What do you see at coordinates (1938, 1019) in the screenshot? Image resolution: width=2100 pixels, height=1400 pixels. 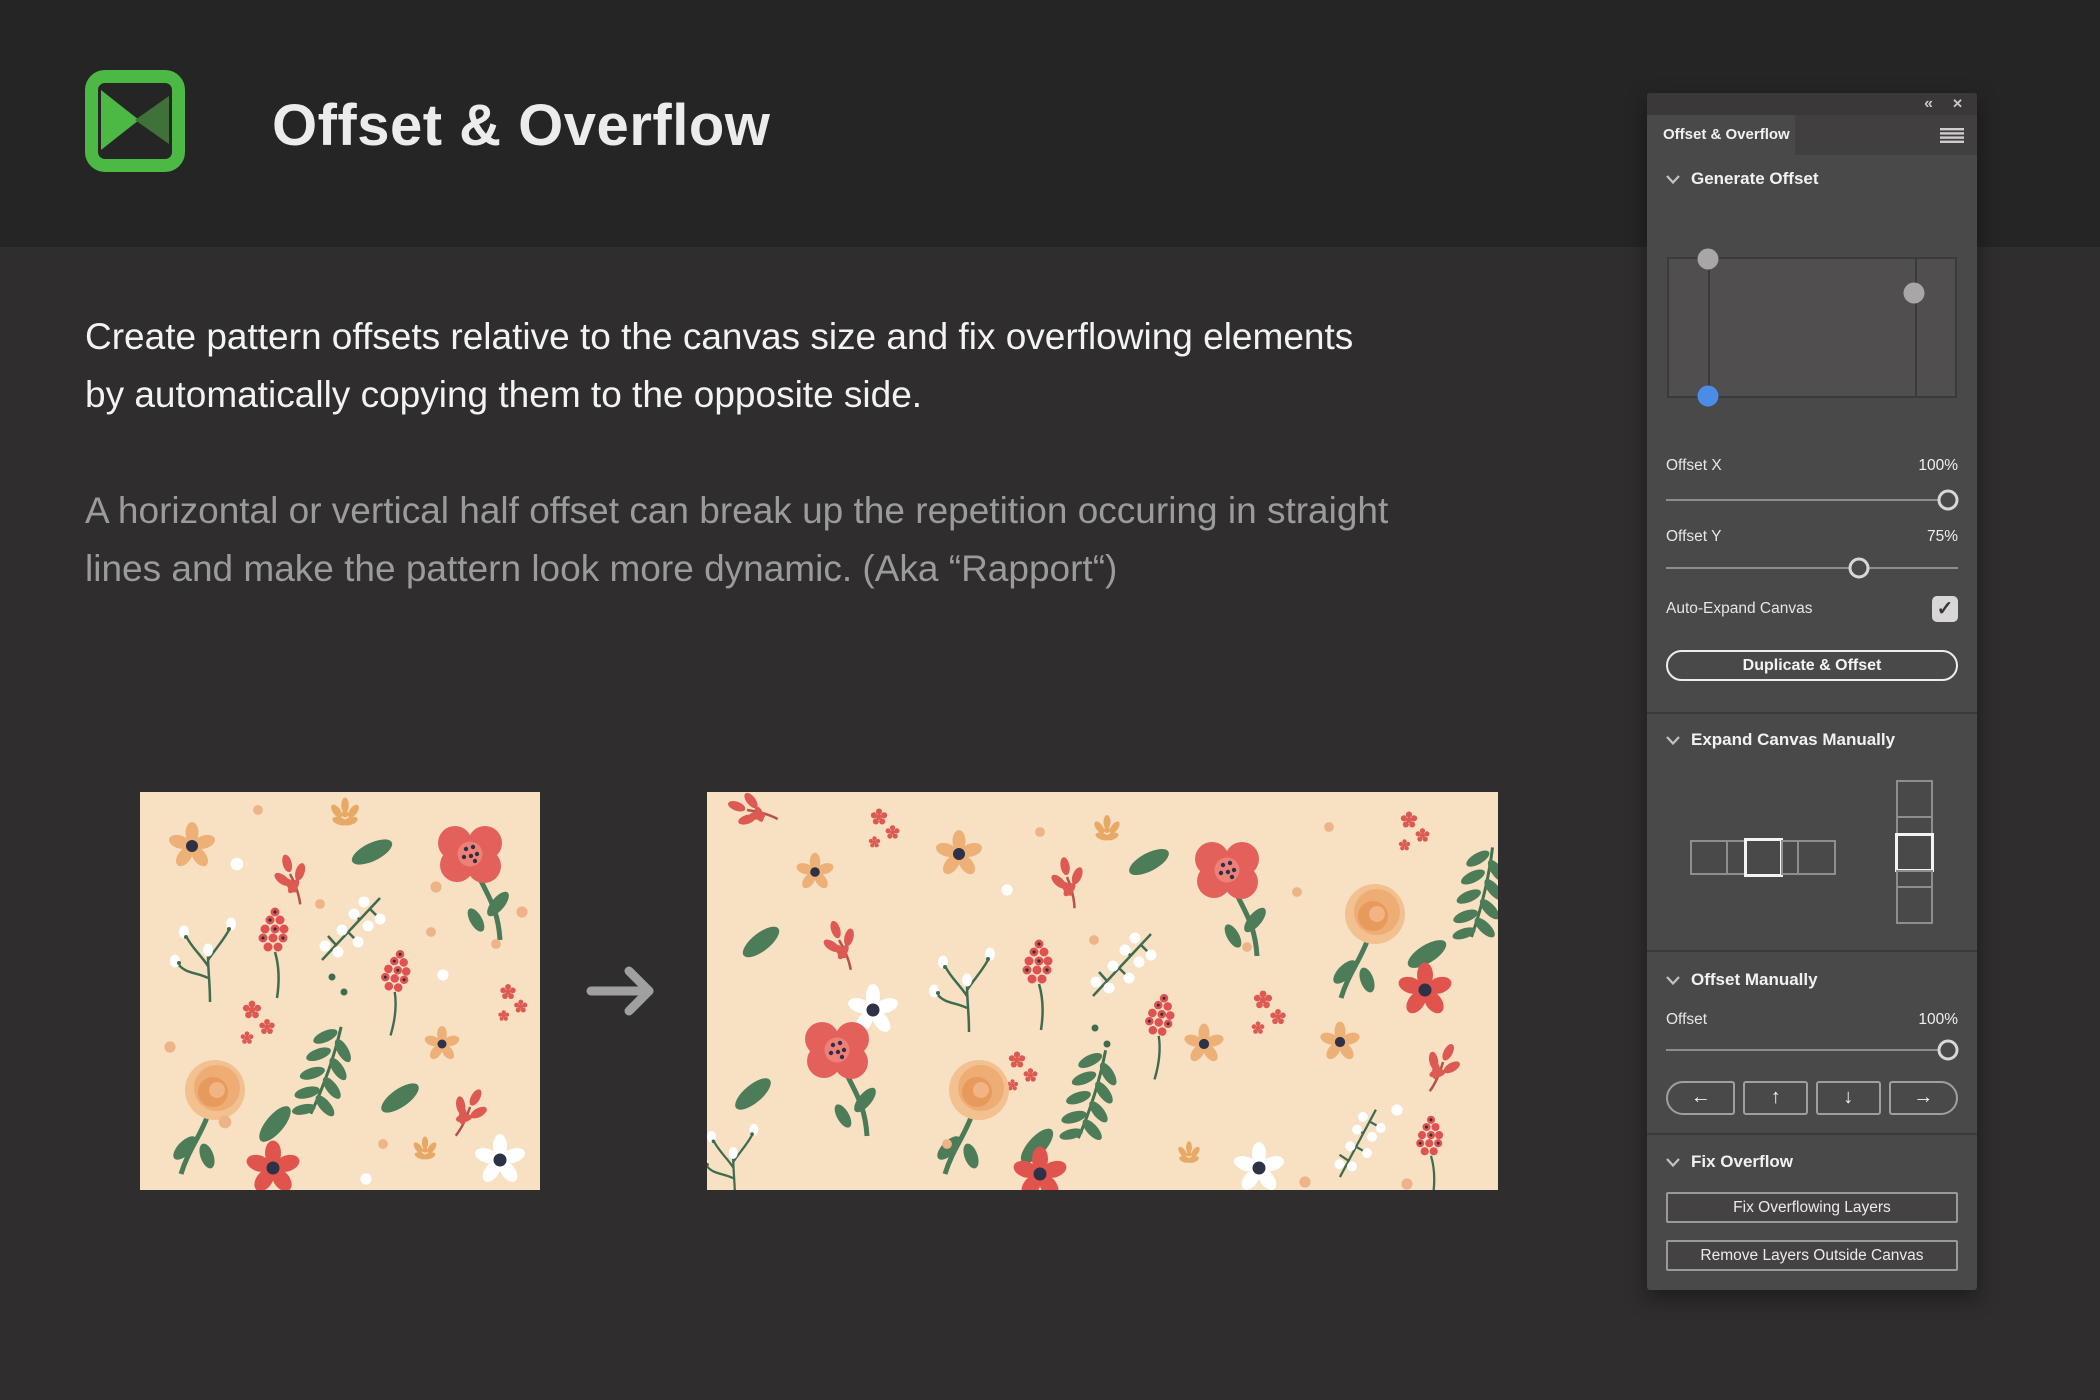 I see `manual-offset-value: 100%` at bounding box center [1938, 1019].